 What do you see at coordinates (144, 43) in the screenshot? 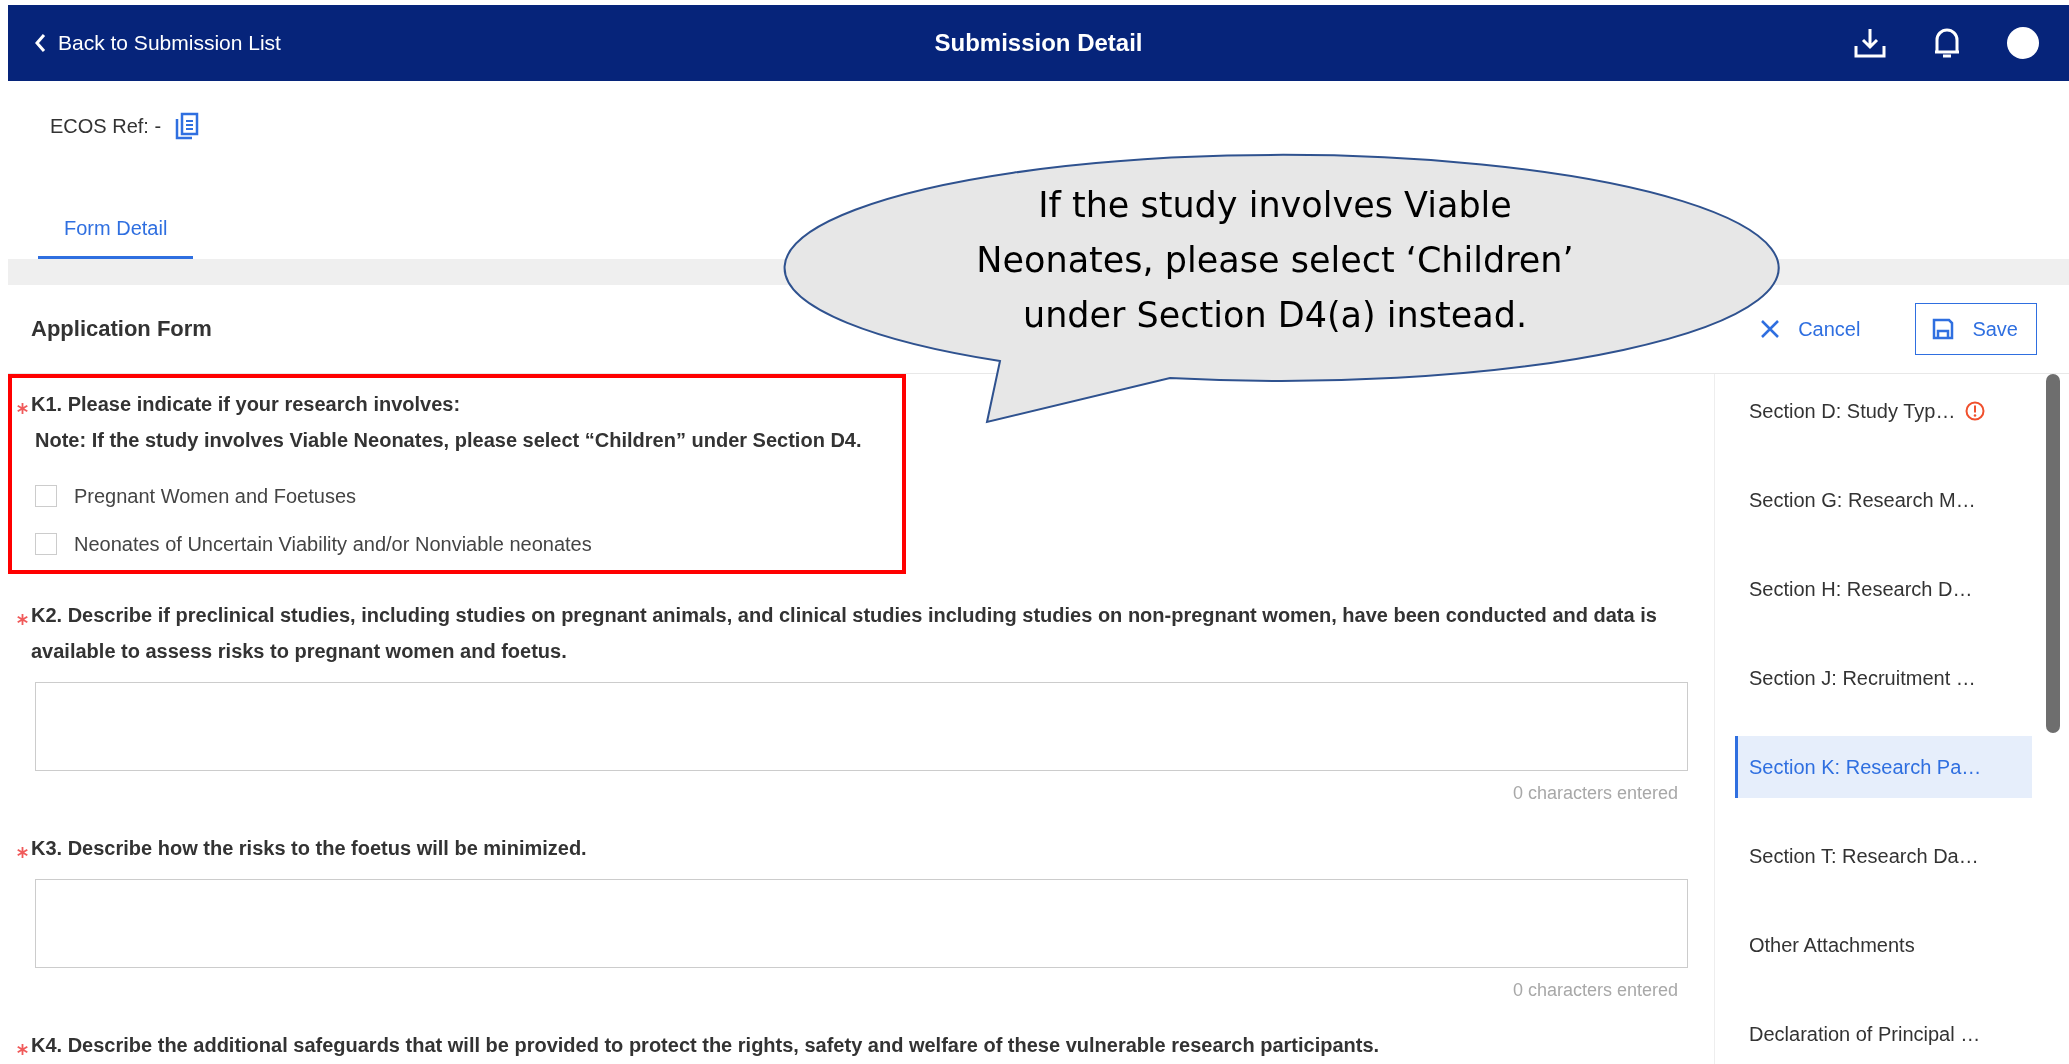
I see `back-link: Back to Submission List` at bounding box center [144, 43].